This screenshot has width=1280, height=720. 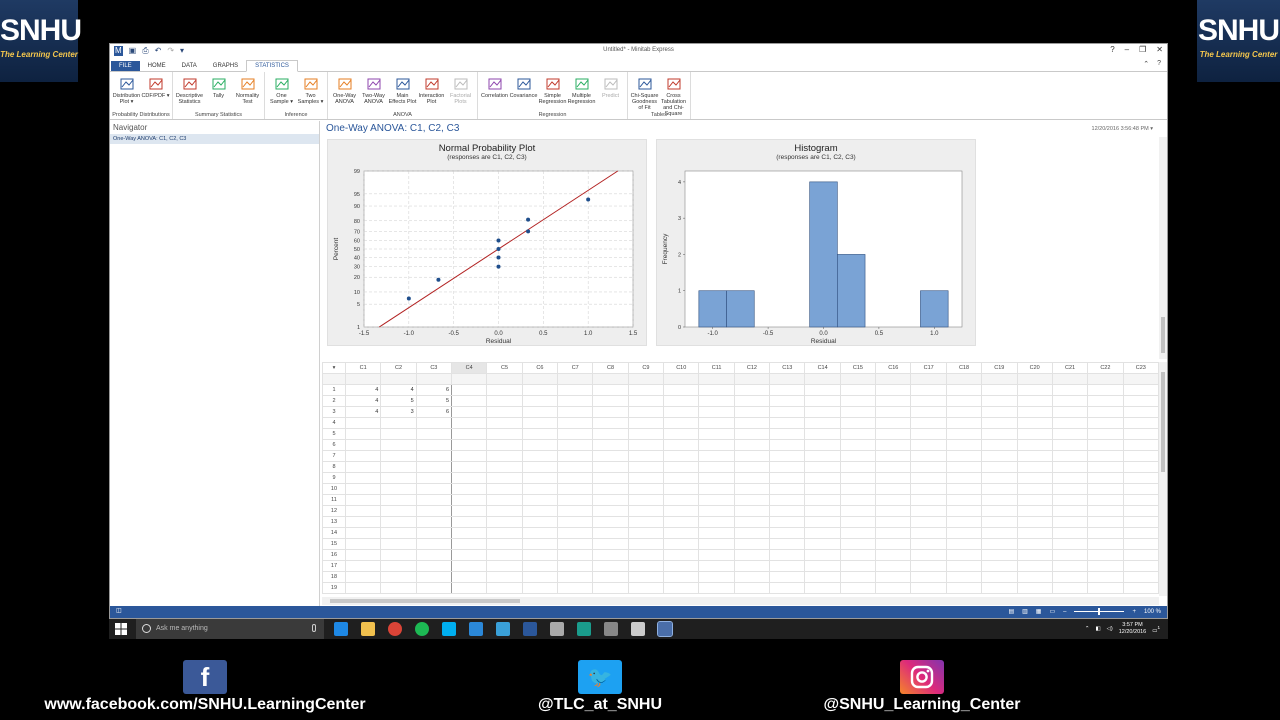 I want to click on view-worksheet-icon: ▦, so click(x=1039, y=611).